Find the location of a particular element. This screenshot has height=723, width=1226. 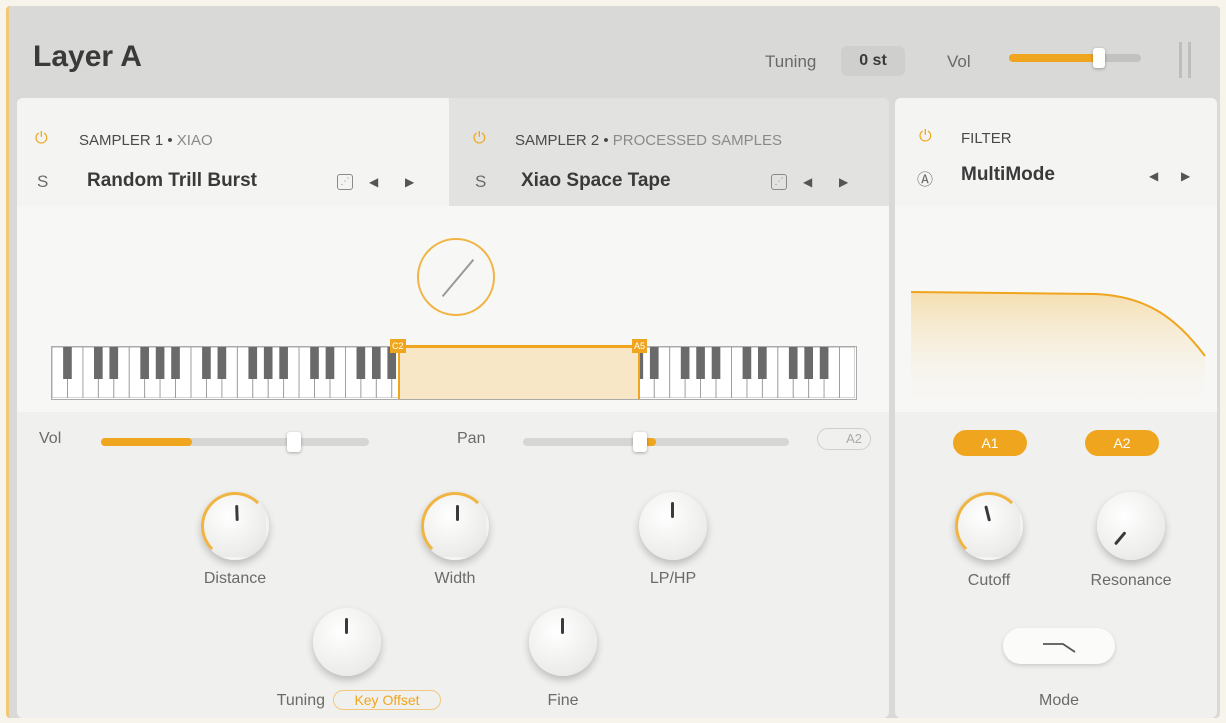

vol-slider is located at coordinates (235, 442).